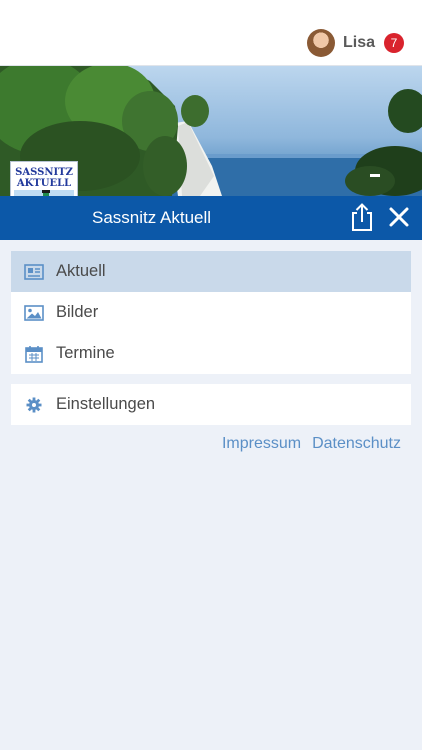 Image resolution: width=422 pixels, height=750 pixels. I want to click on menu-item-einstellungen: Einstellungen, so click(211, 404).